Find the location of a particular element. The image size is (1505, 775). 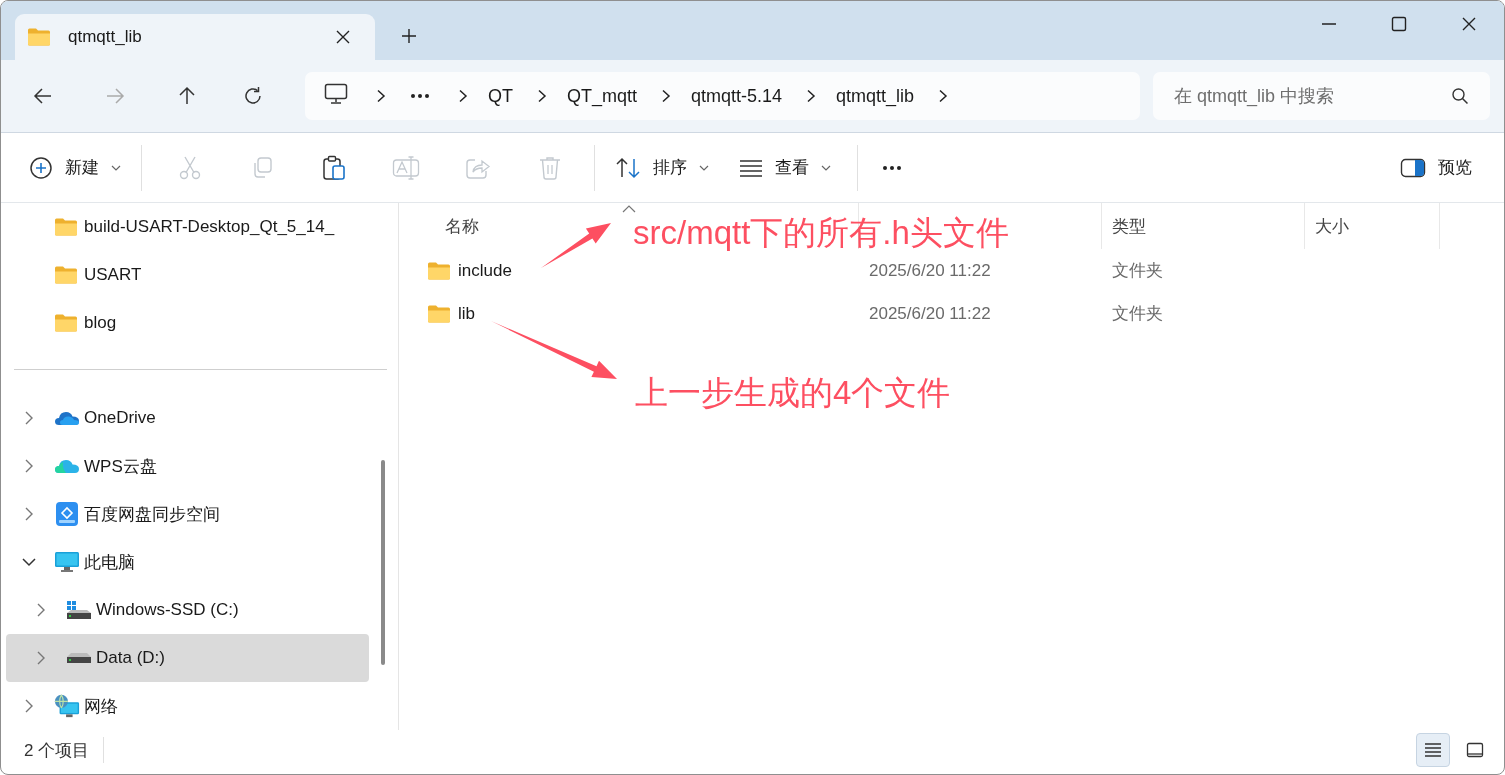

preview-pane-icon is located at coordinates (1413, 167).